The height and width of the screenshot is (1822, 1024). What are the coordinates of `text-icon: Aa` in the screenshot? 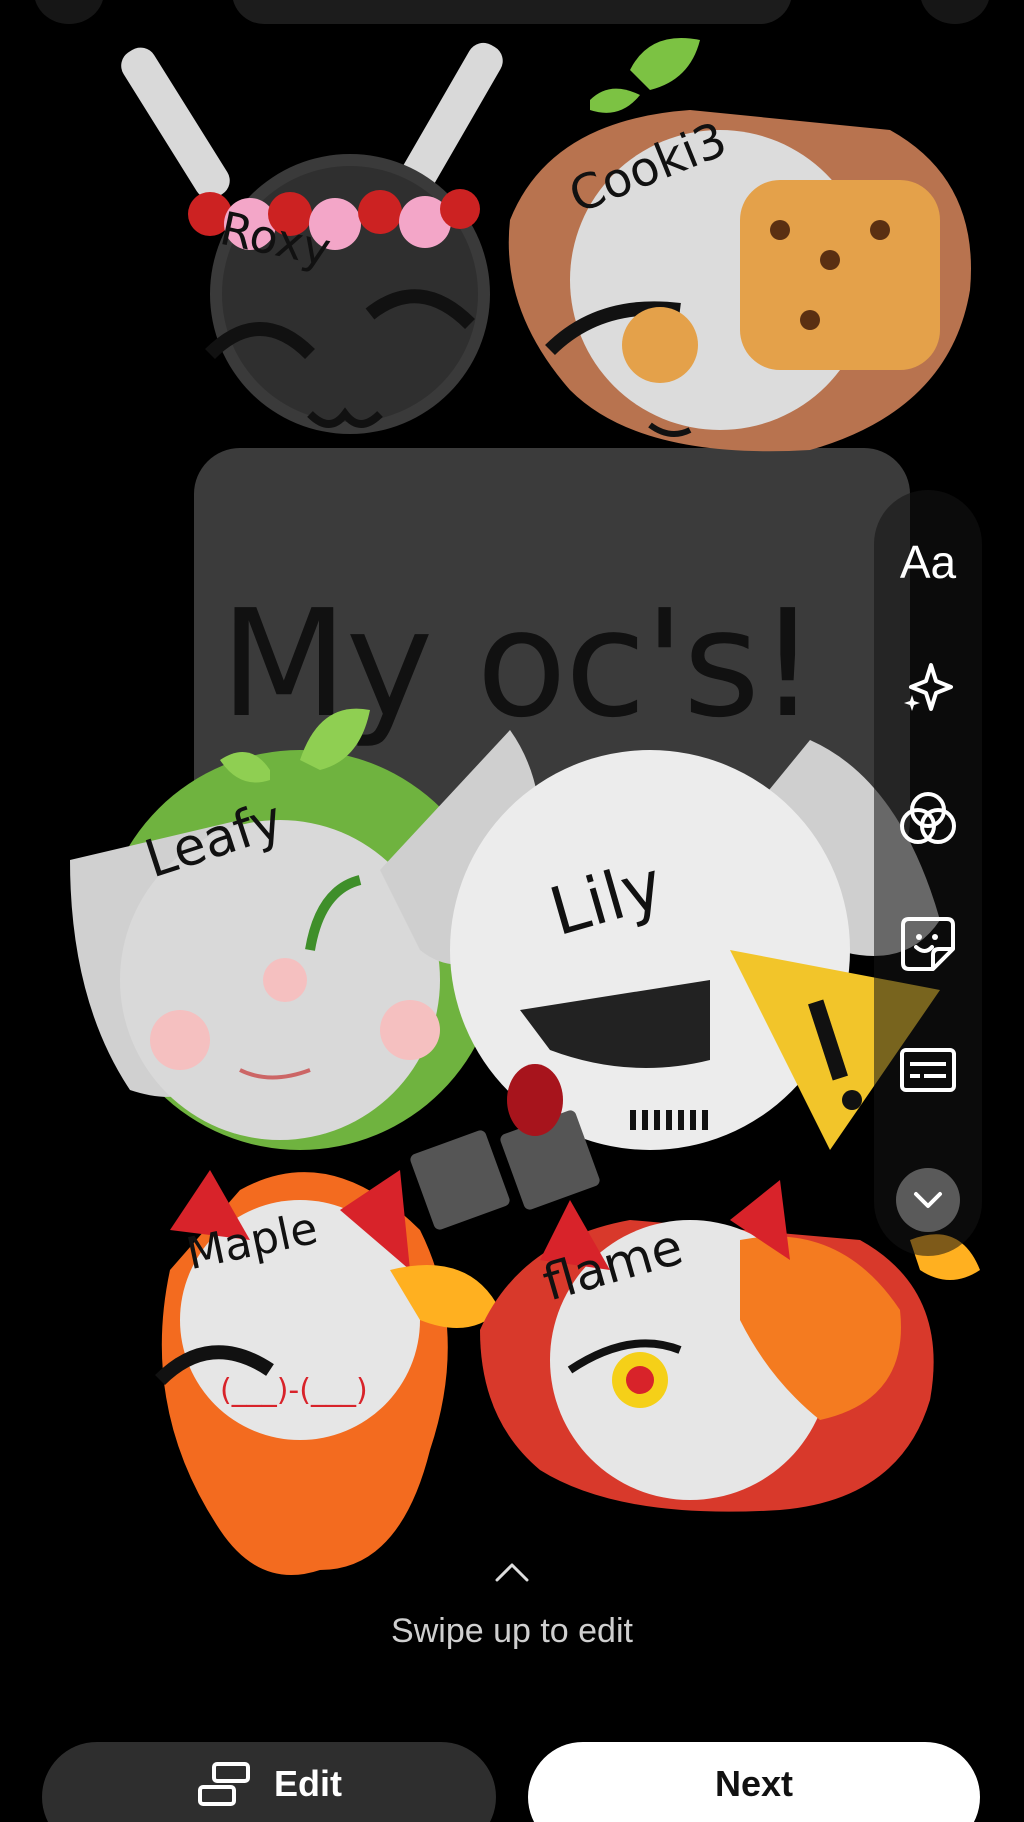 It's located at (928, 562).